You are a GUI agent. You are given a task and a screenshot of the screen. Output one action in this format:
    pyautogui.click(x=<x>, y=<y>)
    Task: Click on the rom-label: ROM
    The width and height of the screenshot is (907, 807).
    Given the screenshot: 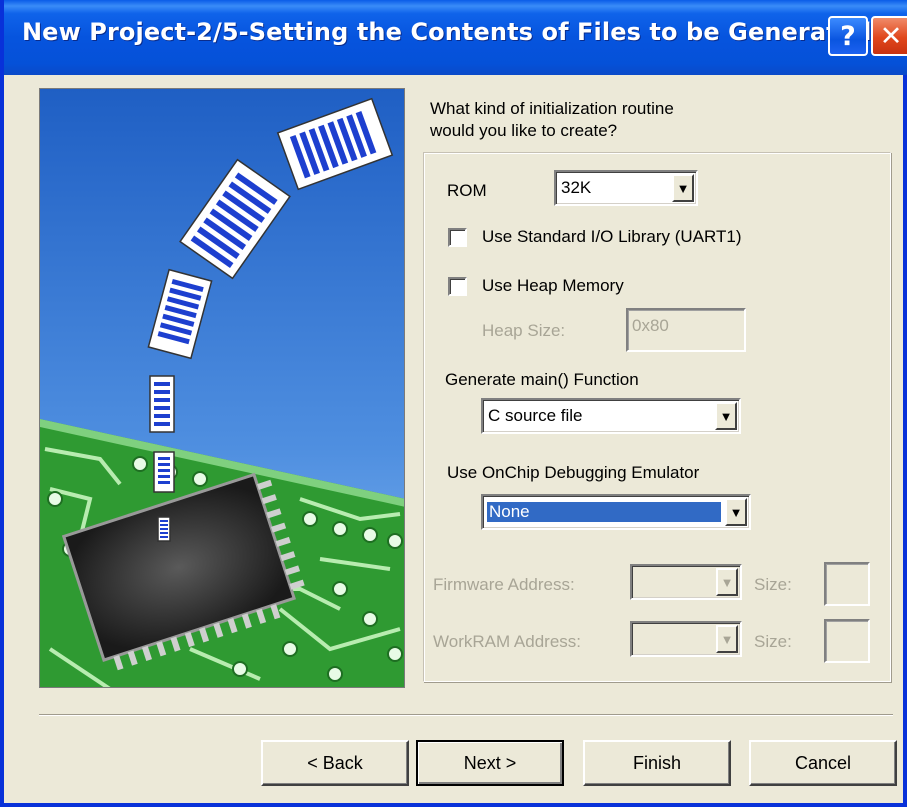 What is the action you would take?
    pyautogui.click(x=467, y=190)
    